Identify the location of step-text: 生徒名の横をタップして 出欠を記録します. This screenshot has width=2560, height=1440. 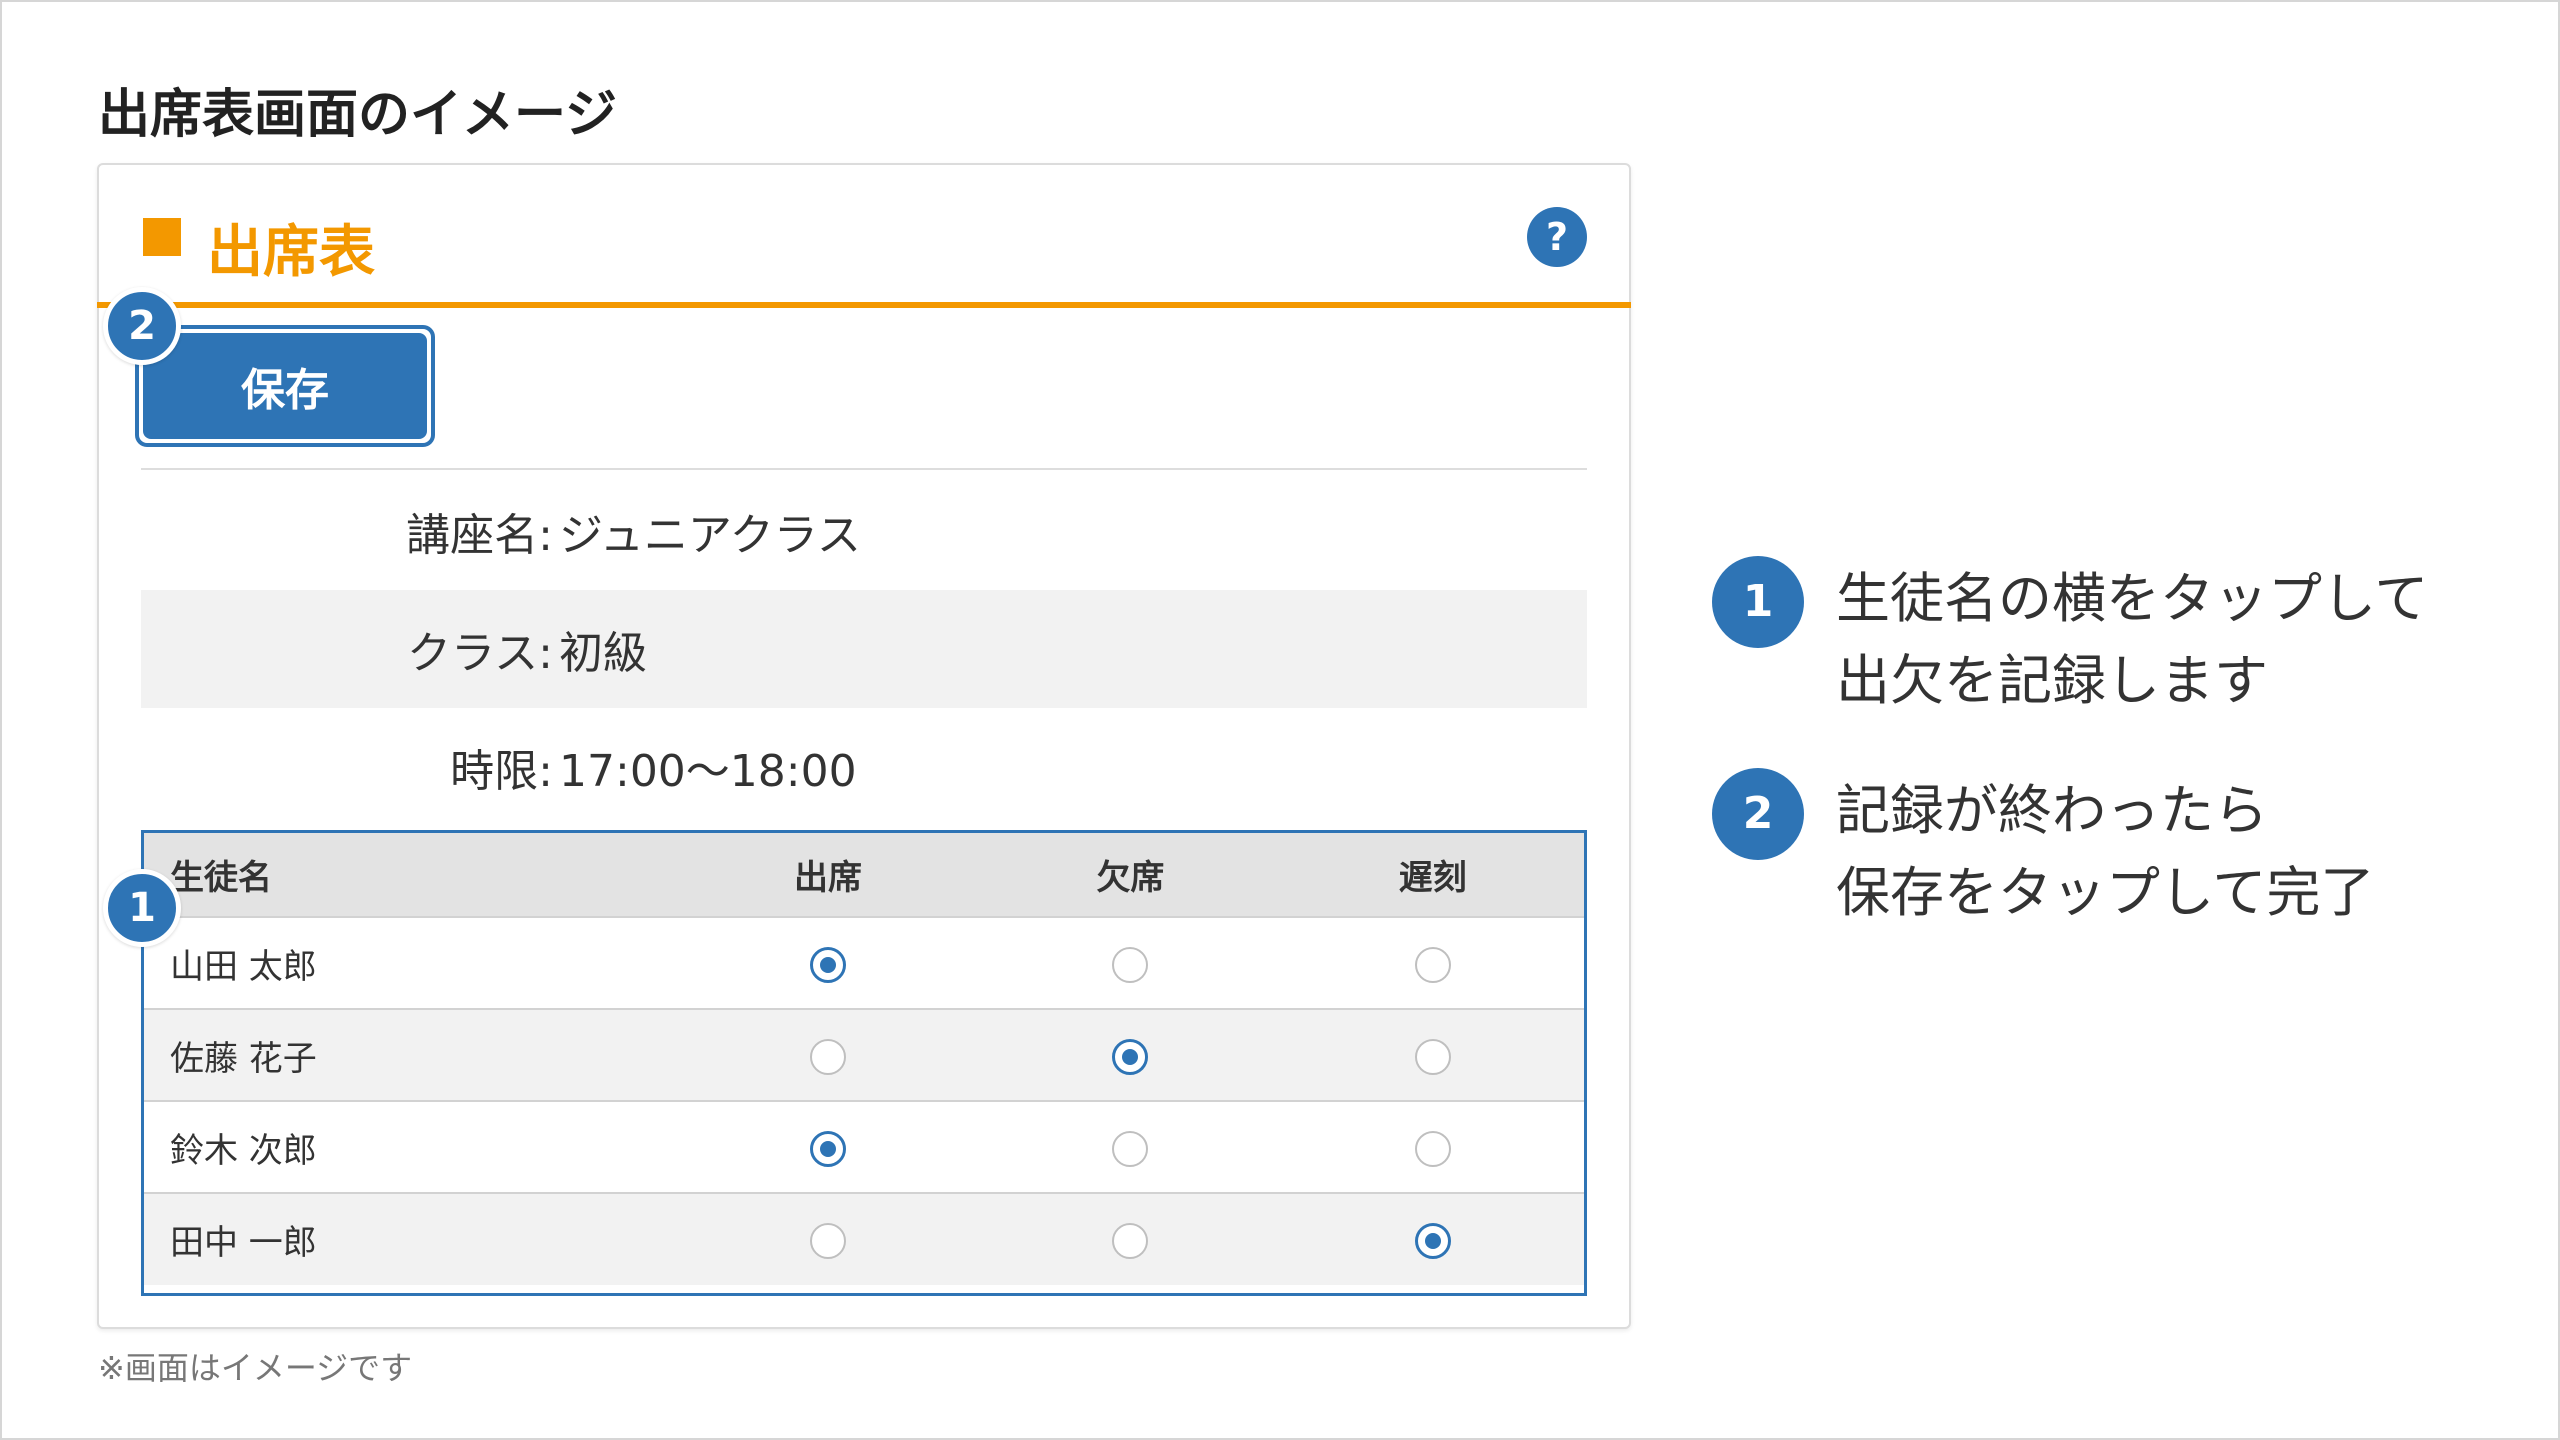
(2132, 640).